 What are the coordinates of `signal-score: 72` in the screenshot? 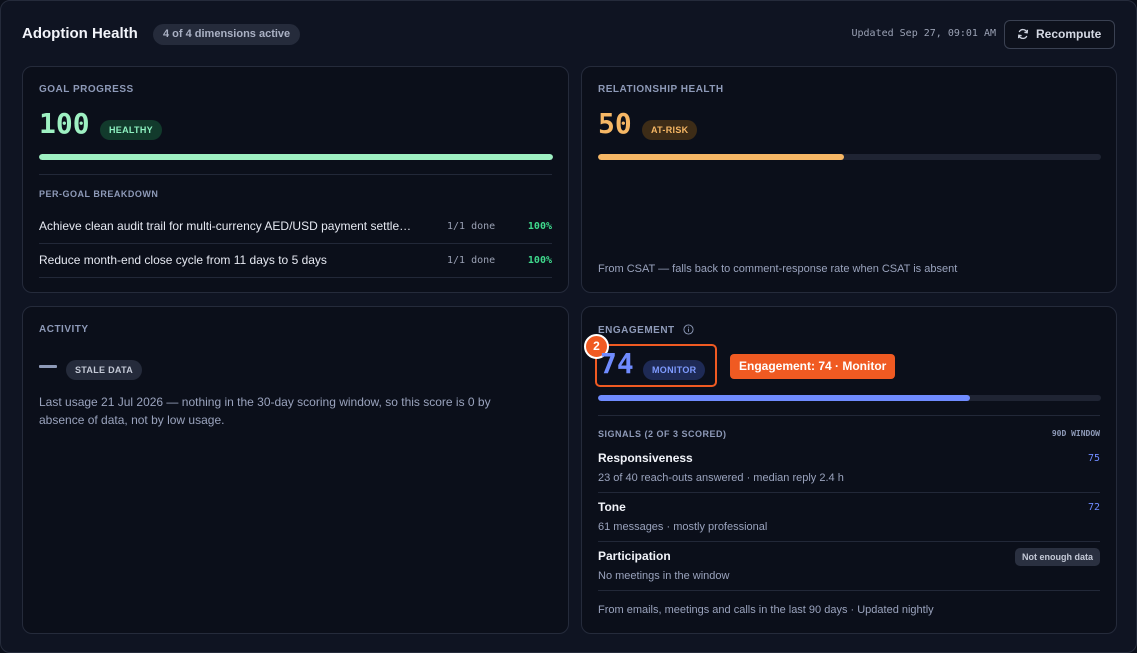 It's located at (1093, 507).